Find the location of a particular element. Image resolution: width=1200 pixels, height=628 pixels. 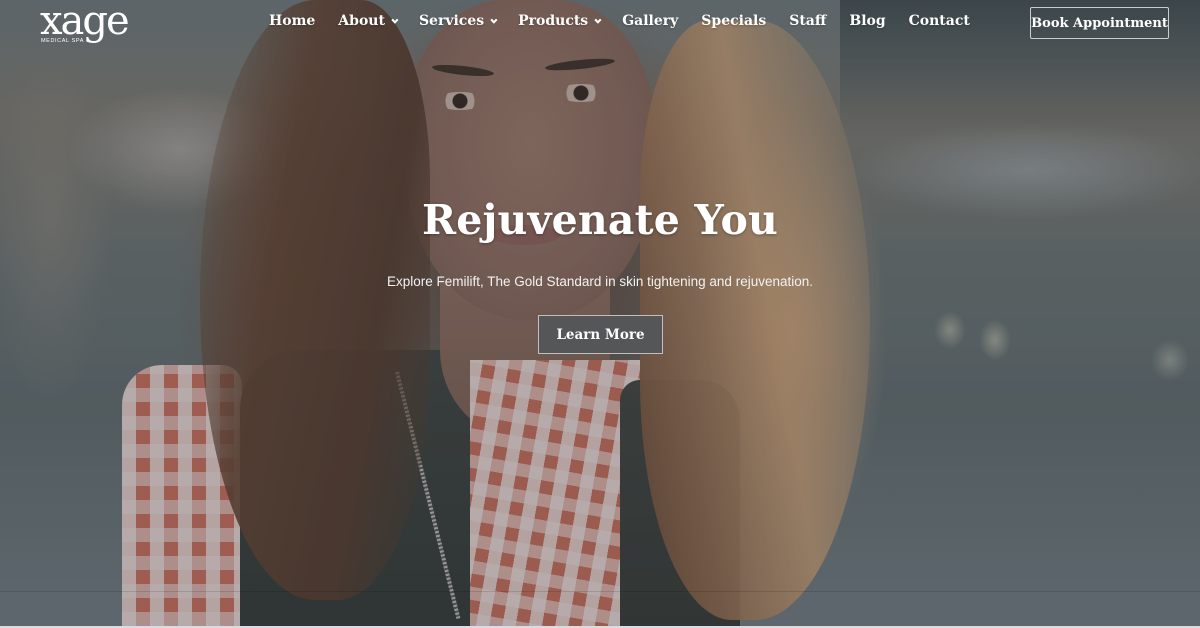

nav-item-about: About is located at coordinates (368, 21).